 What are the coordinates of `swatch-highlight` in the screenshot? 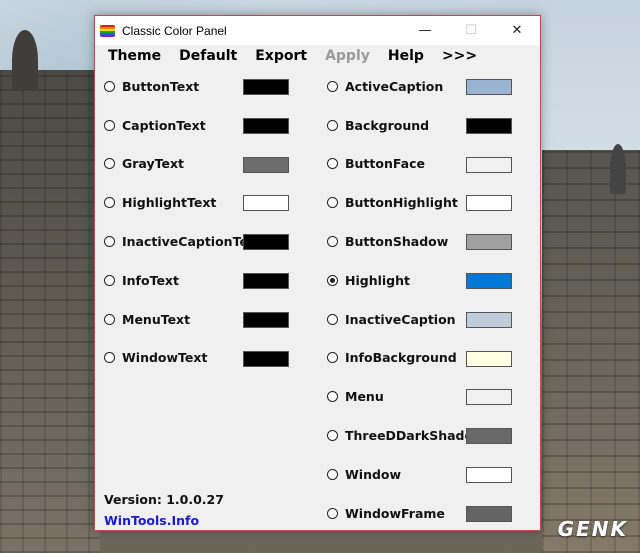 It's located at (489, 280).